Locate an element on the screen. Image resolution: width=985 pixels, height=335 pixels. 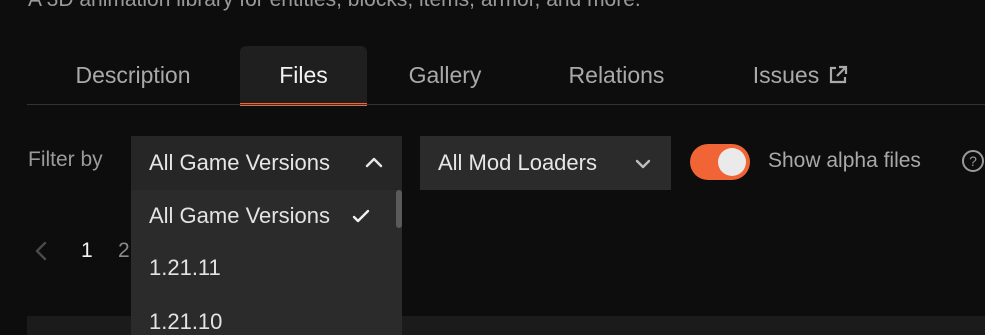
chevron-up-icon is located at coordinates (374, 163).